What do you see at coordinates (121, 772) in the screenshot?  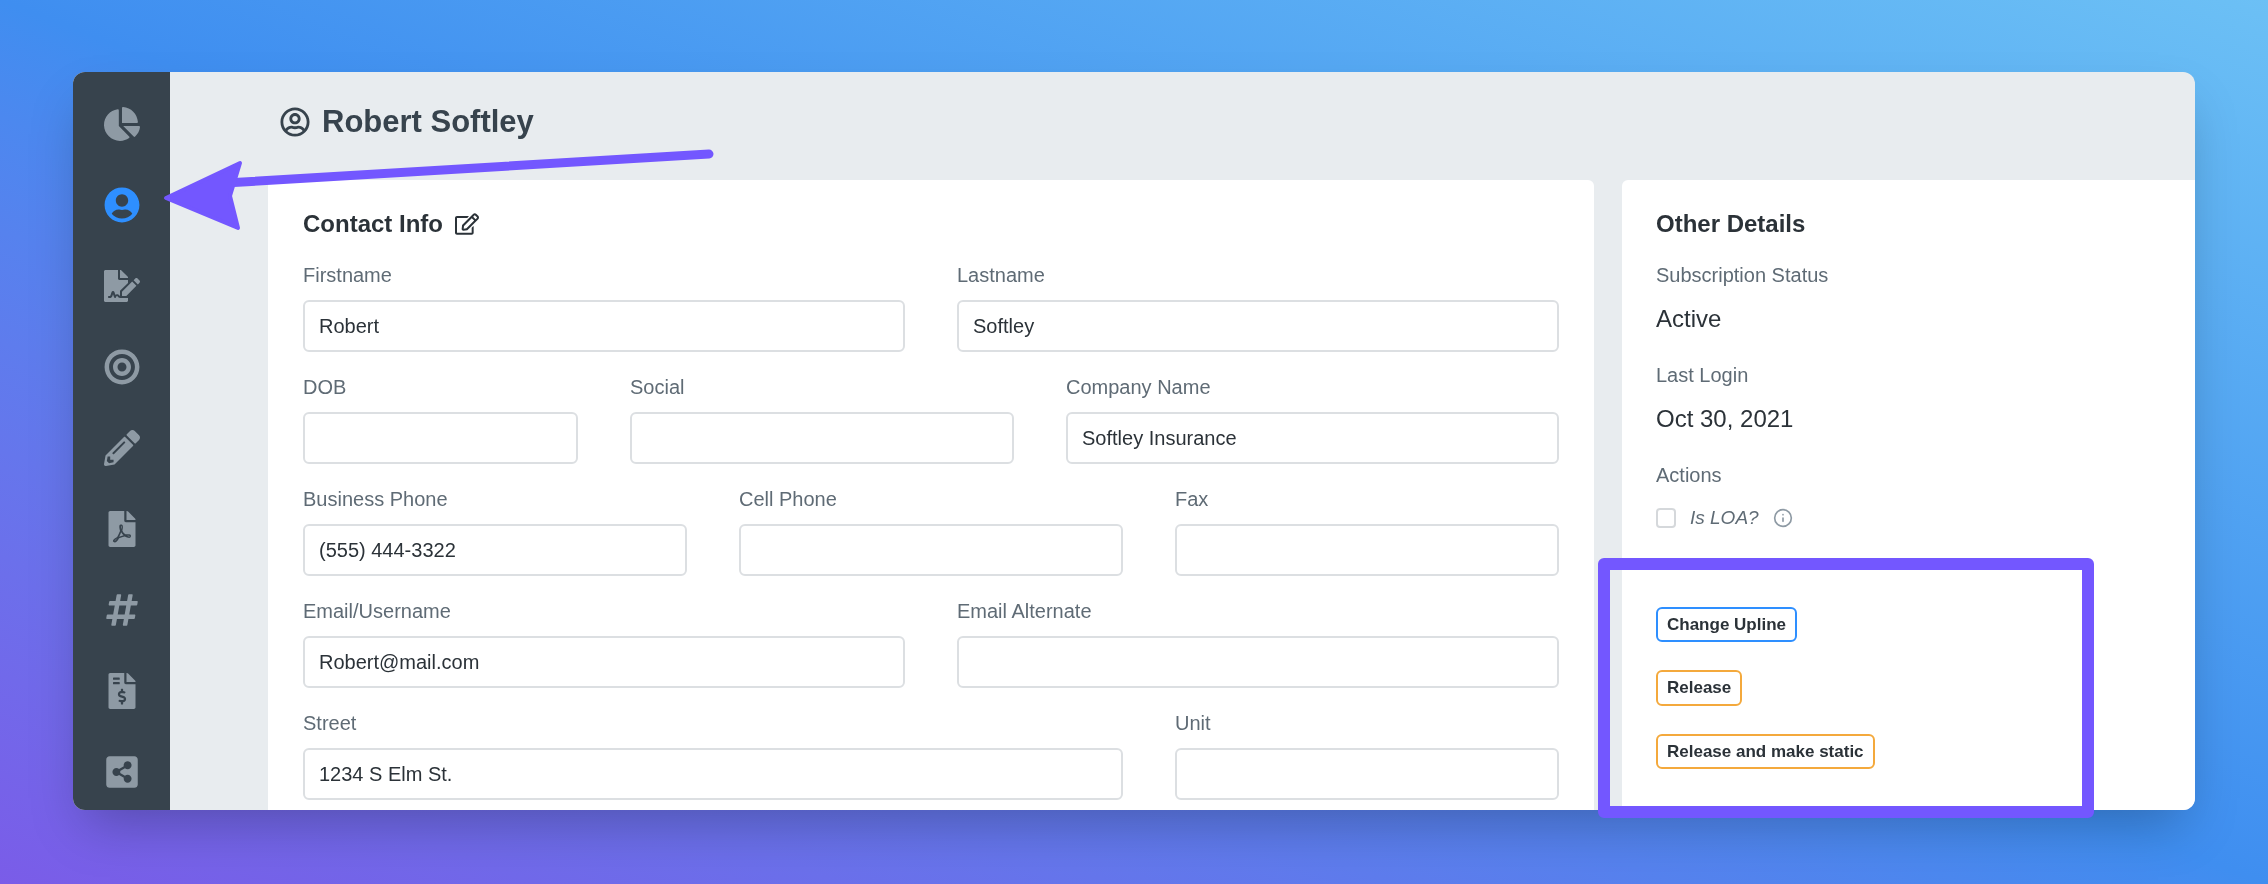 I see `share-icon` at bounding box center [121, 772].